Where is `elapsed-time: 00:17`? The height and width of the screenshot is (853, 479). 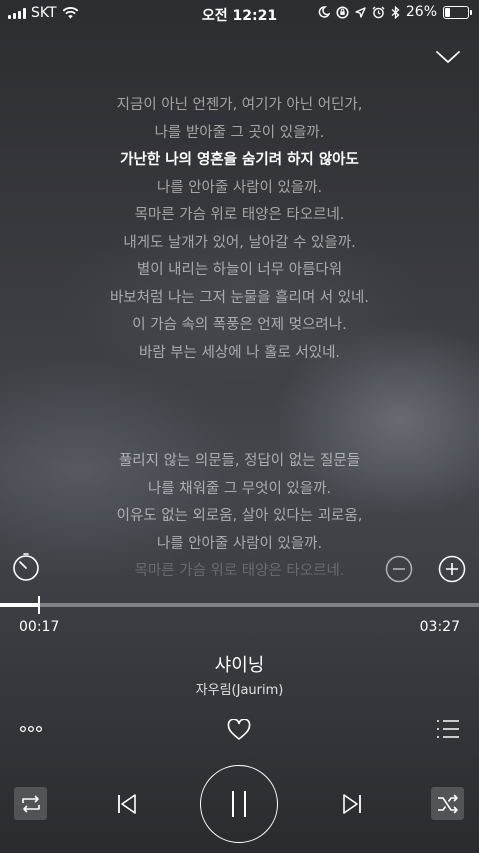
elapsed-time: 00:17 is located at coordinates (39, 627).